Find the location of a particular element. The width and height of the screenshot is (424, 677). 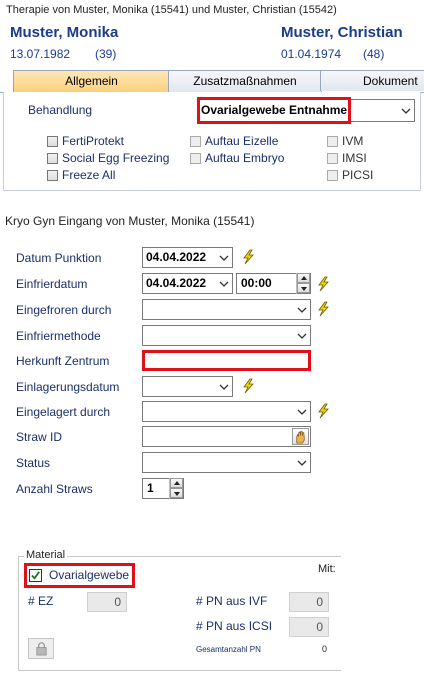

tab-bar: Allgemein Zusatzmaßnahmen Dokument is located at coordinates (212, 81).